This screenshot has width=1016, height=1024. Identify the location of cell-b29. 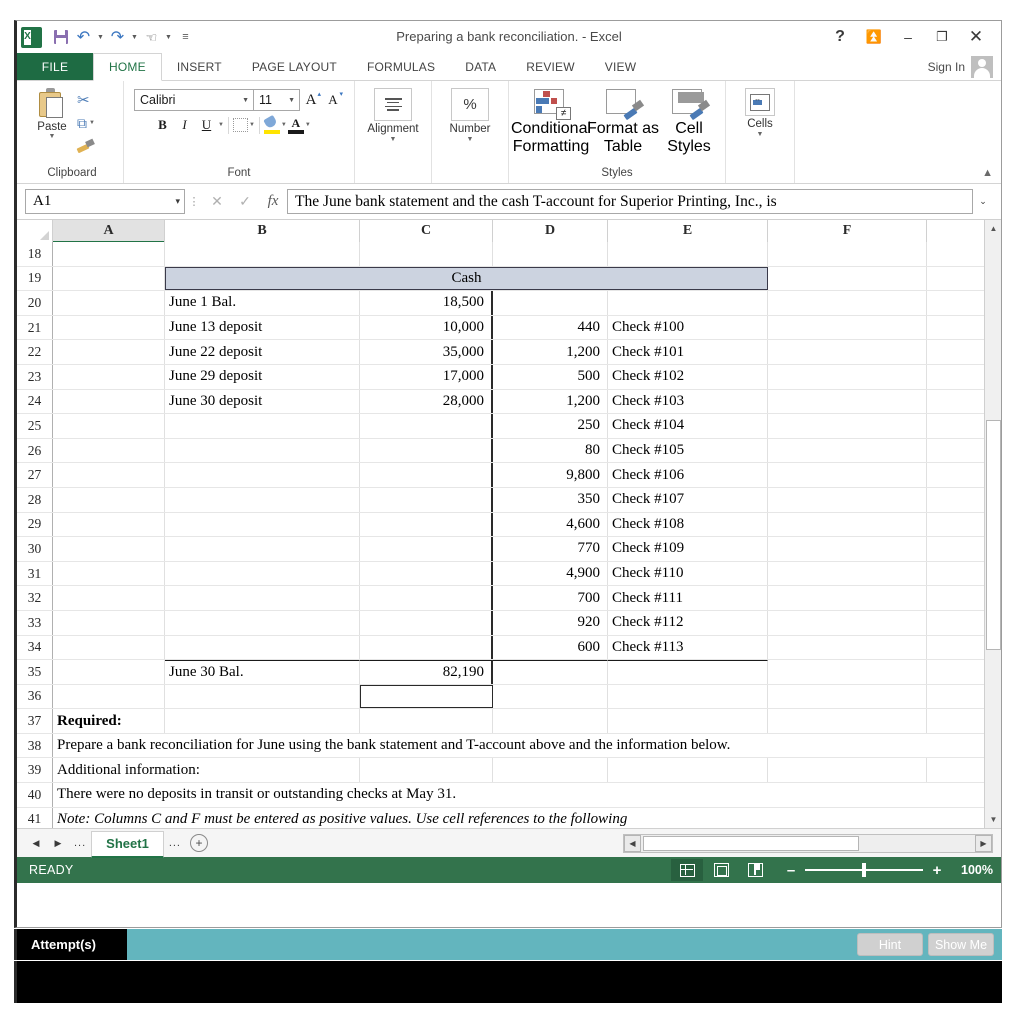
(262, 524).